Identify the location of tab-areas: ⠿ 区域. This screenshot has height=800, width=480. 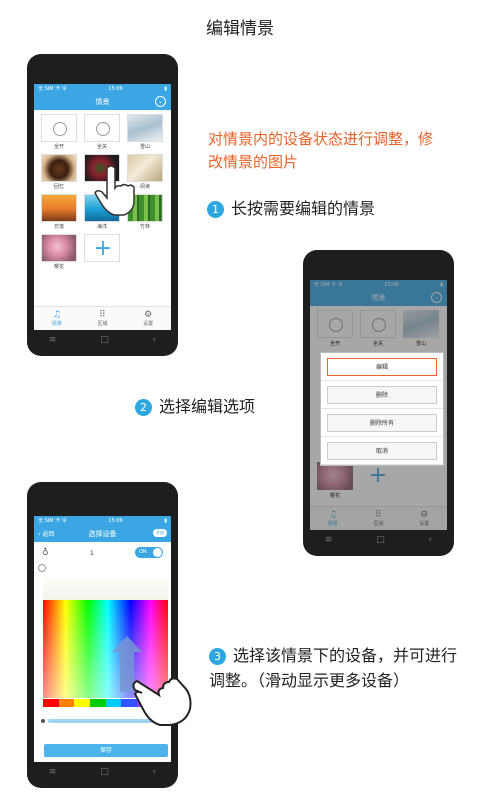
(102, 318).